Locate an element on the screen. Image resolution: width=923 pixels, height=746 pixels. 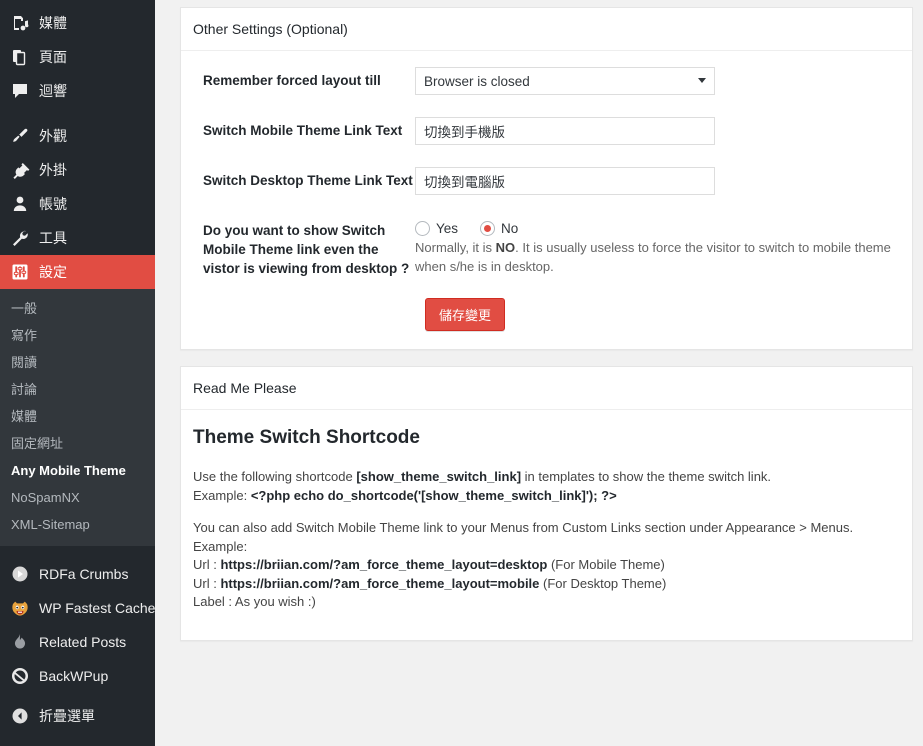
radio-yes-indicator is located at coordinates (422, 228).